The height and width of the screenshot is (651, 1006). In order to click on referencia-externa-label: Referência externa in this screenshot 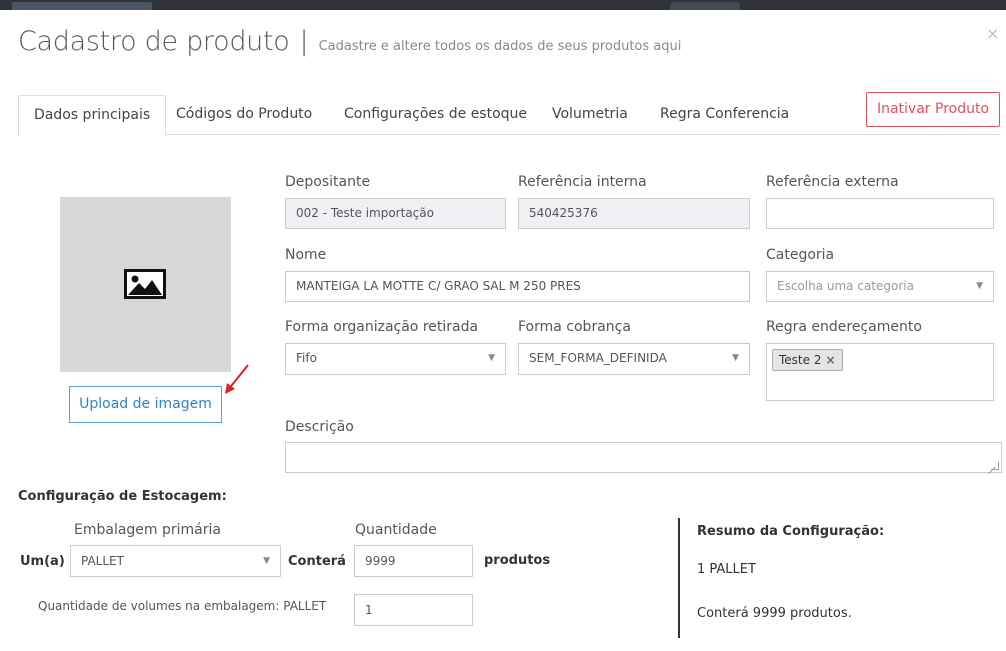, I will do `click(832, 182)`.